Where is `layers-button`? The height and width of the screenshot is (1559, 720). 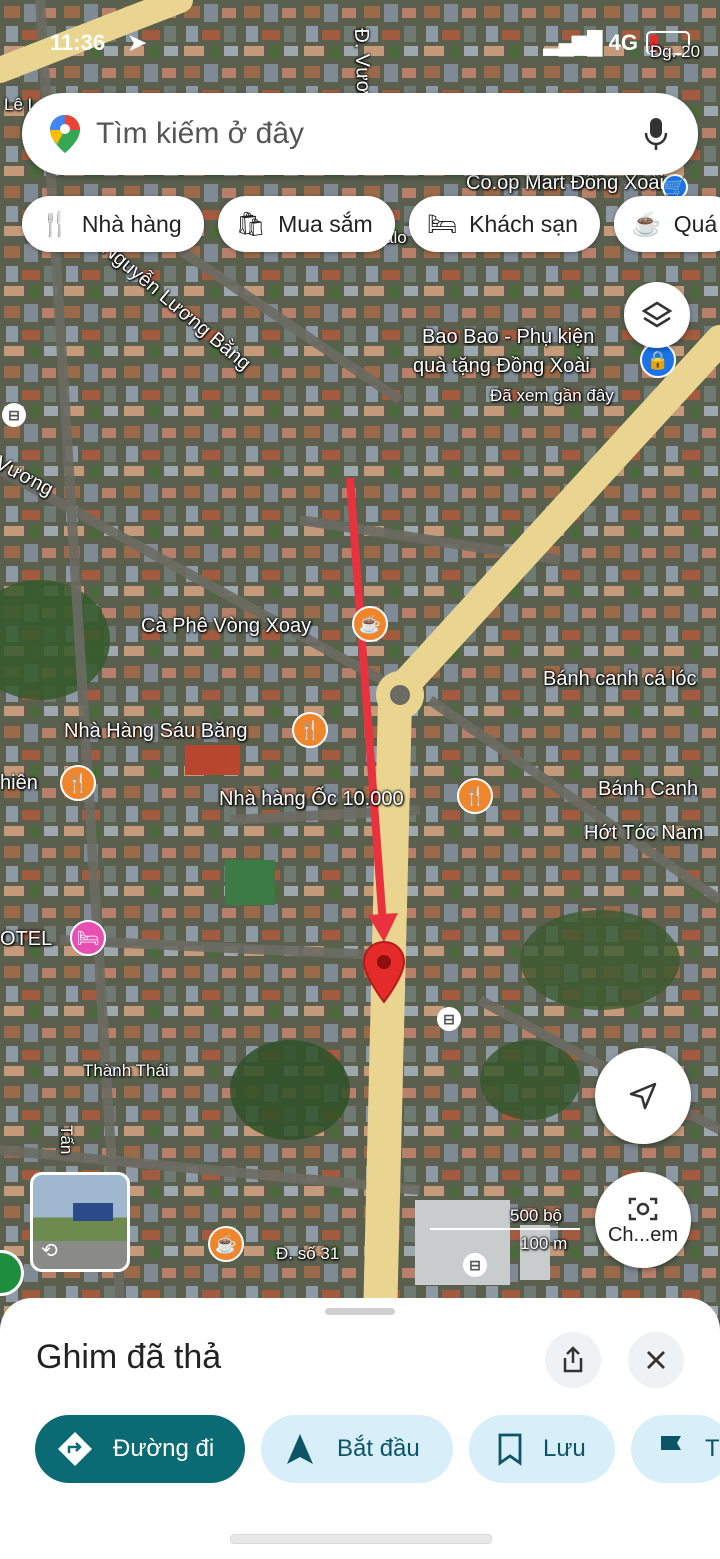 layers-button is located at coordinates (657, 315).